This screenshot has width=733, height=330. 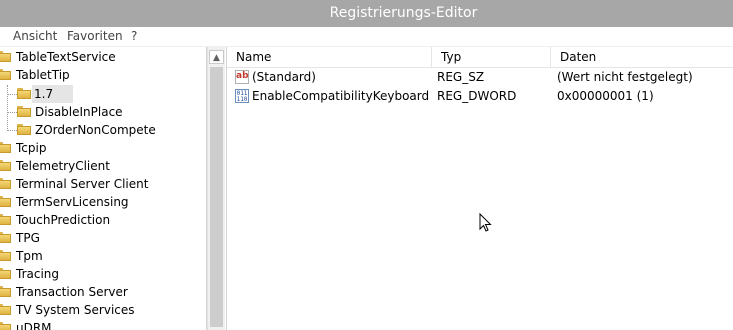 What do you see at coordinates (642, 57) in the screenshot?
I see `column-header-data: Daten` at bounding box center [642, 57].